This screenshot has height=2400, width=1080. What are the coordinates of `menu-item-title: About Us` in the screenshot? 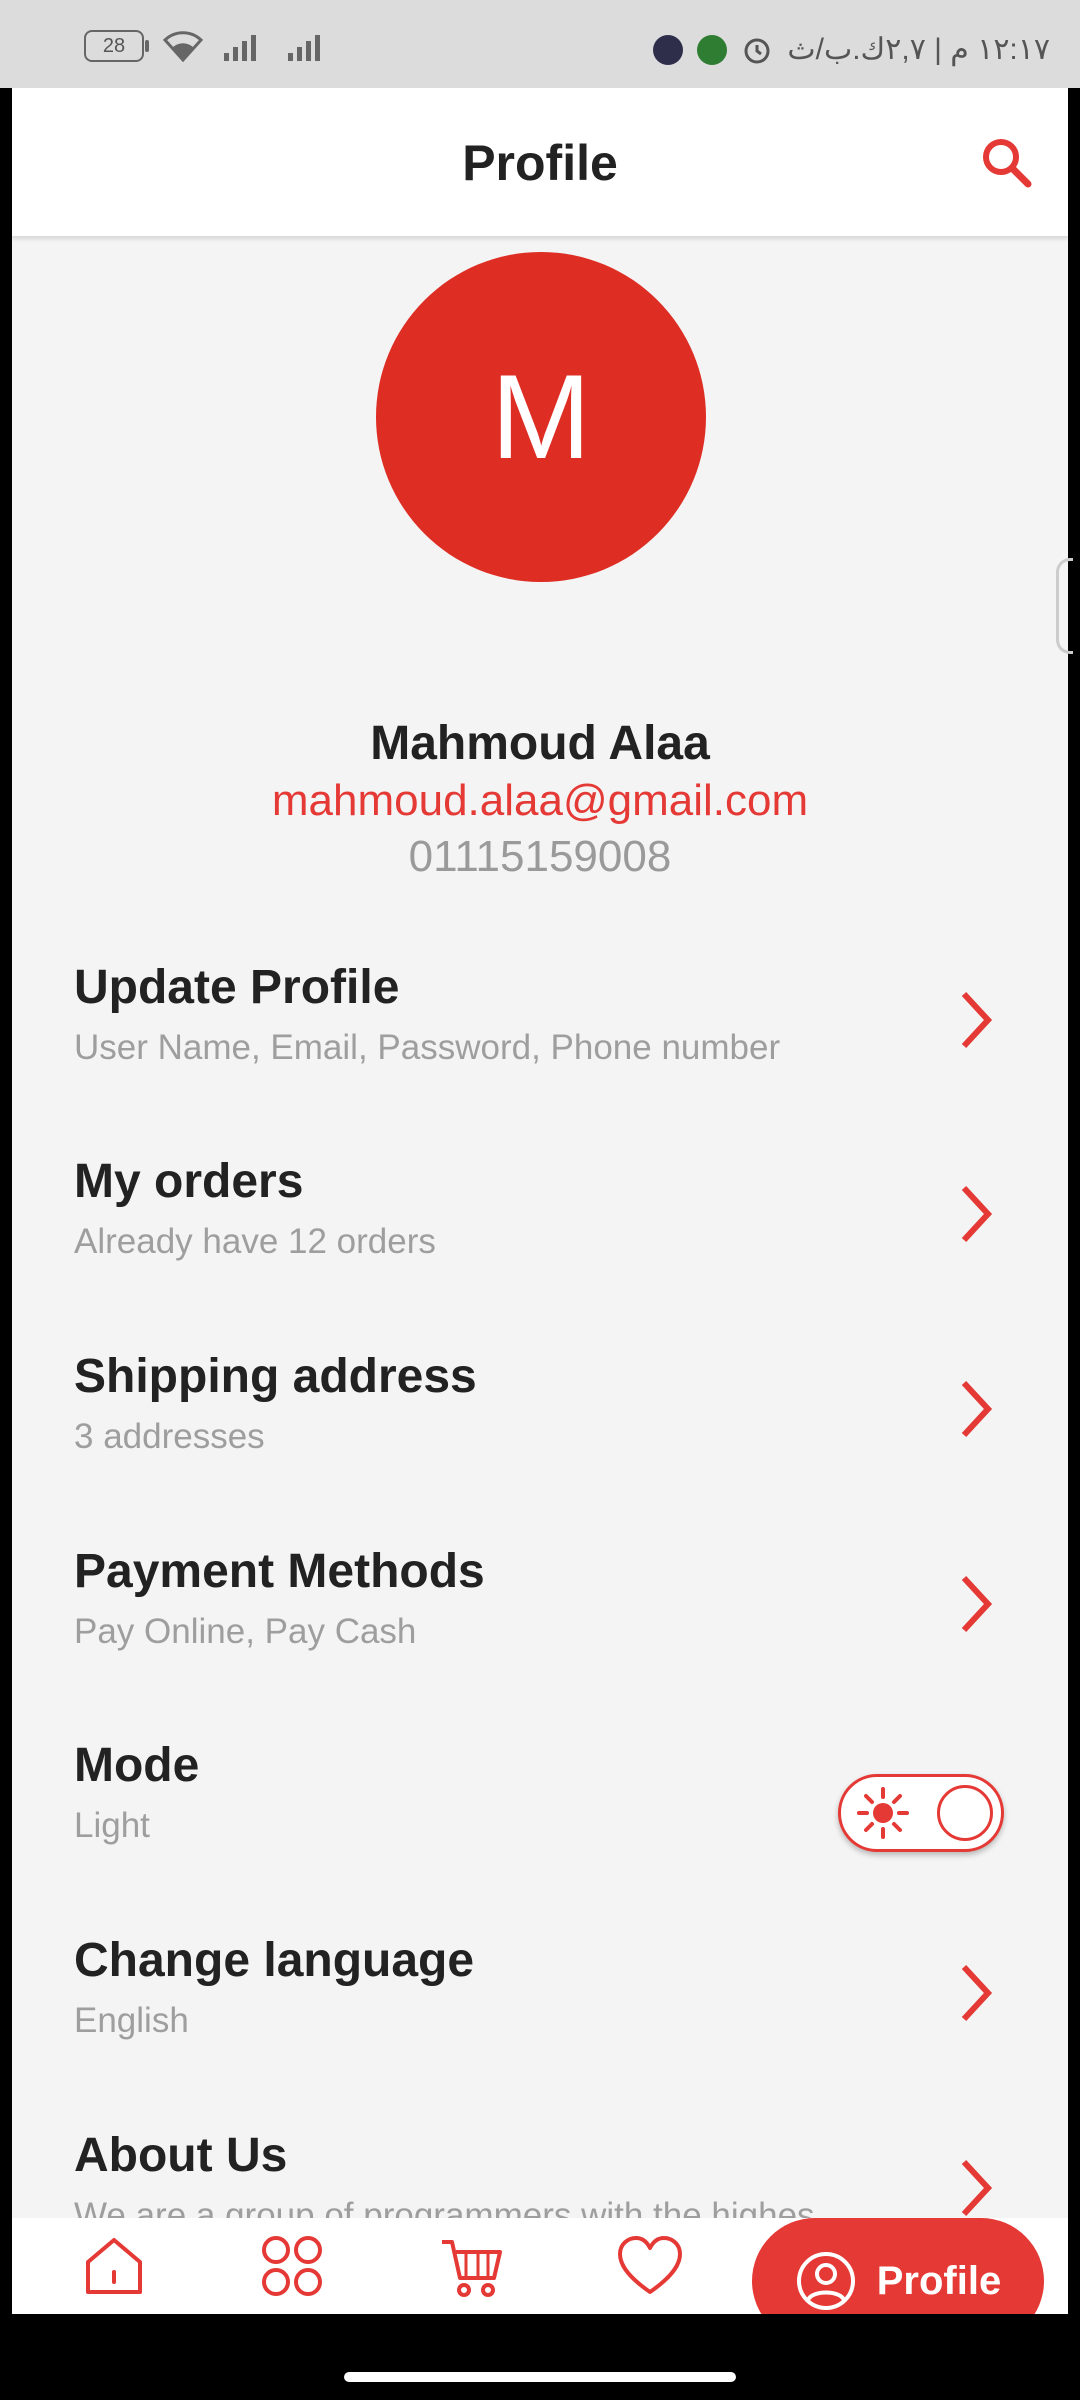 It's located at (181, 2155).